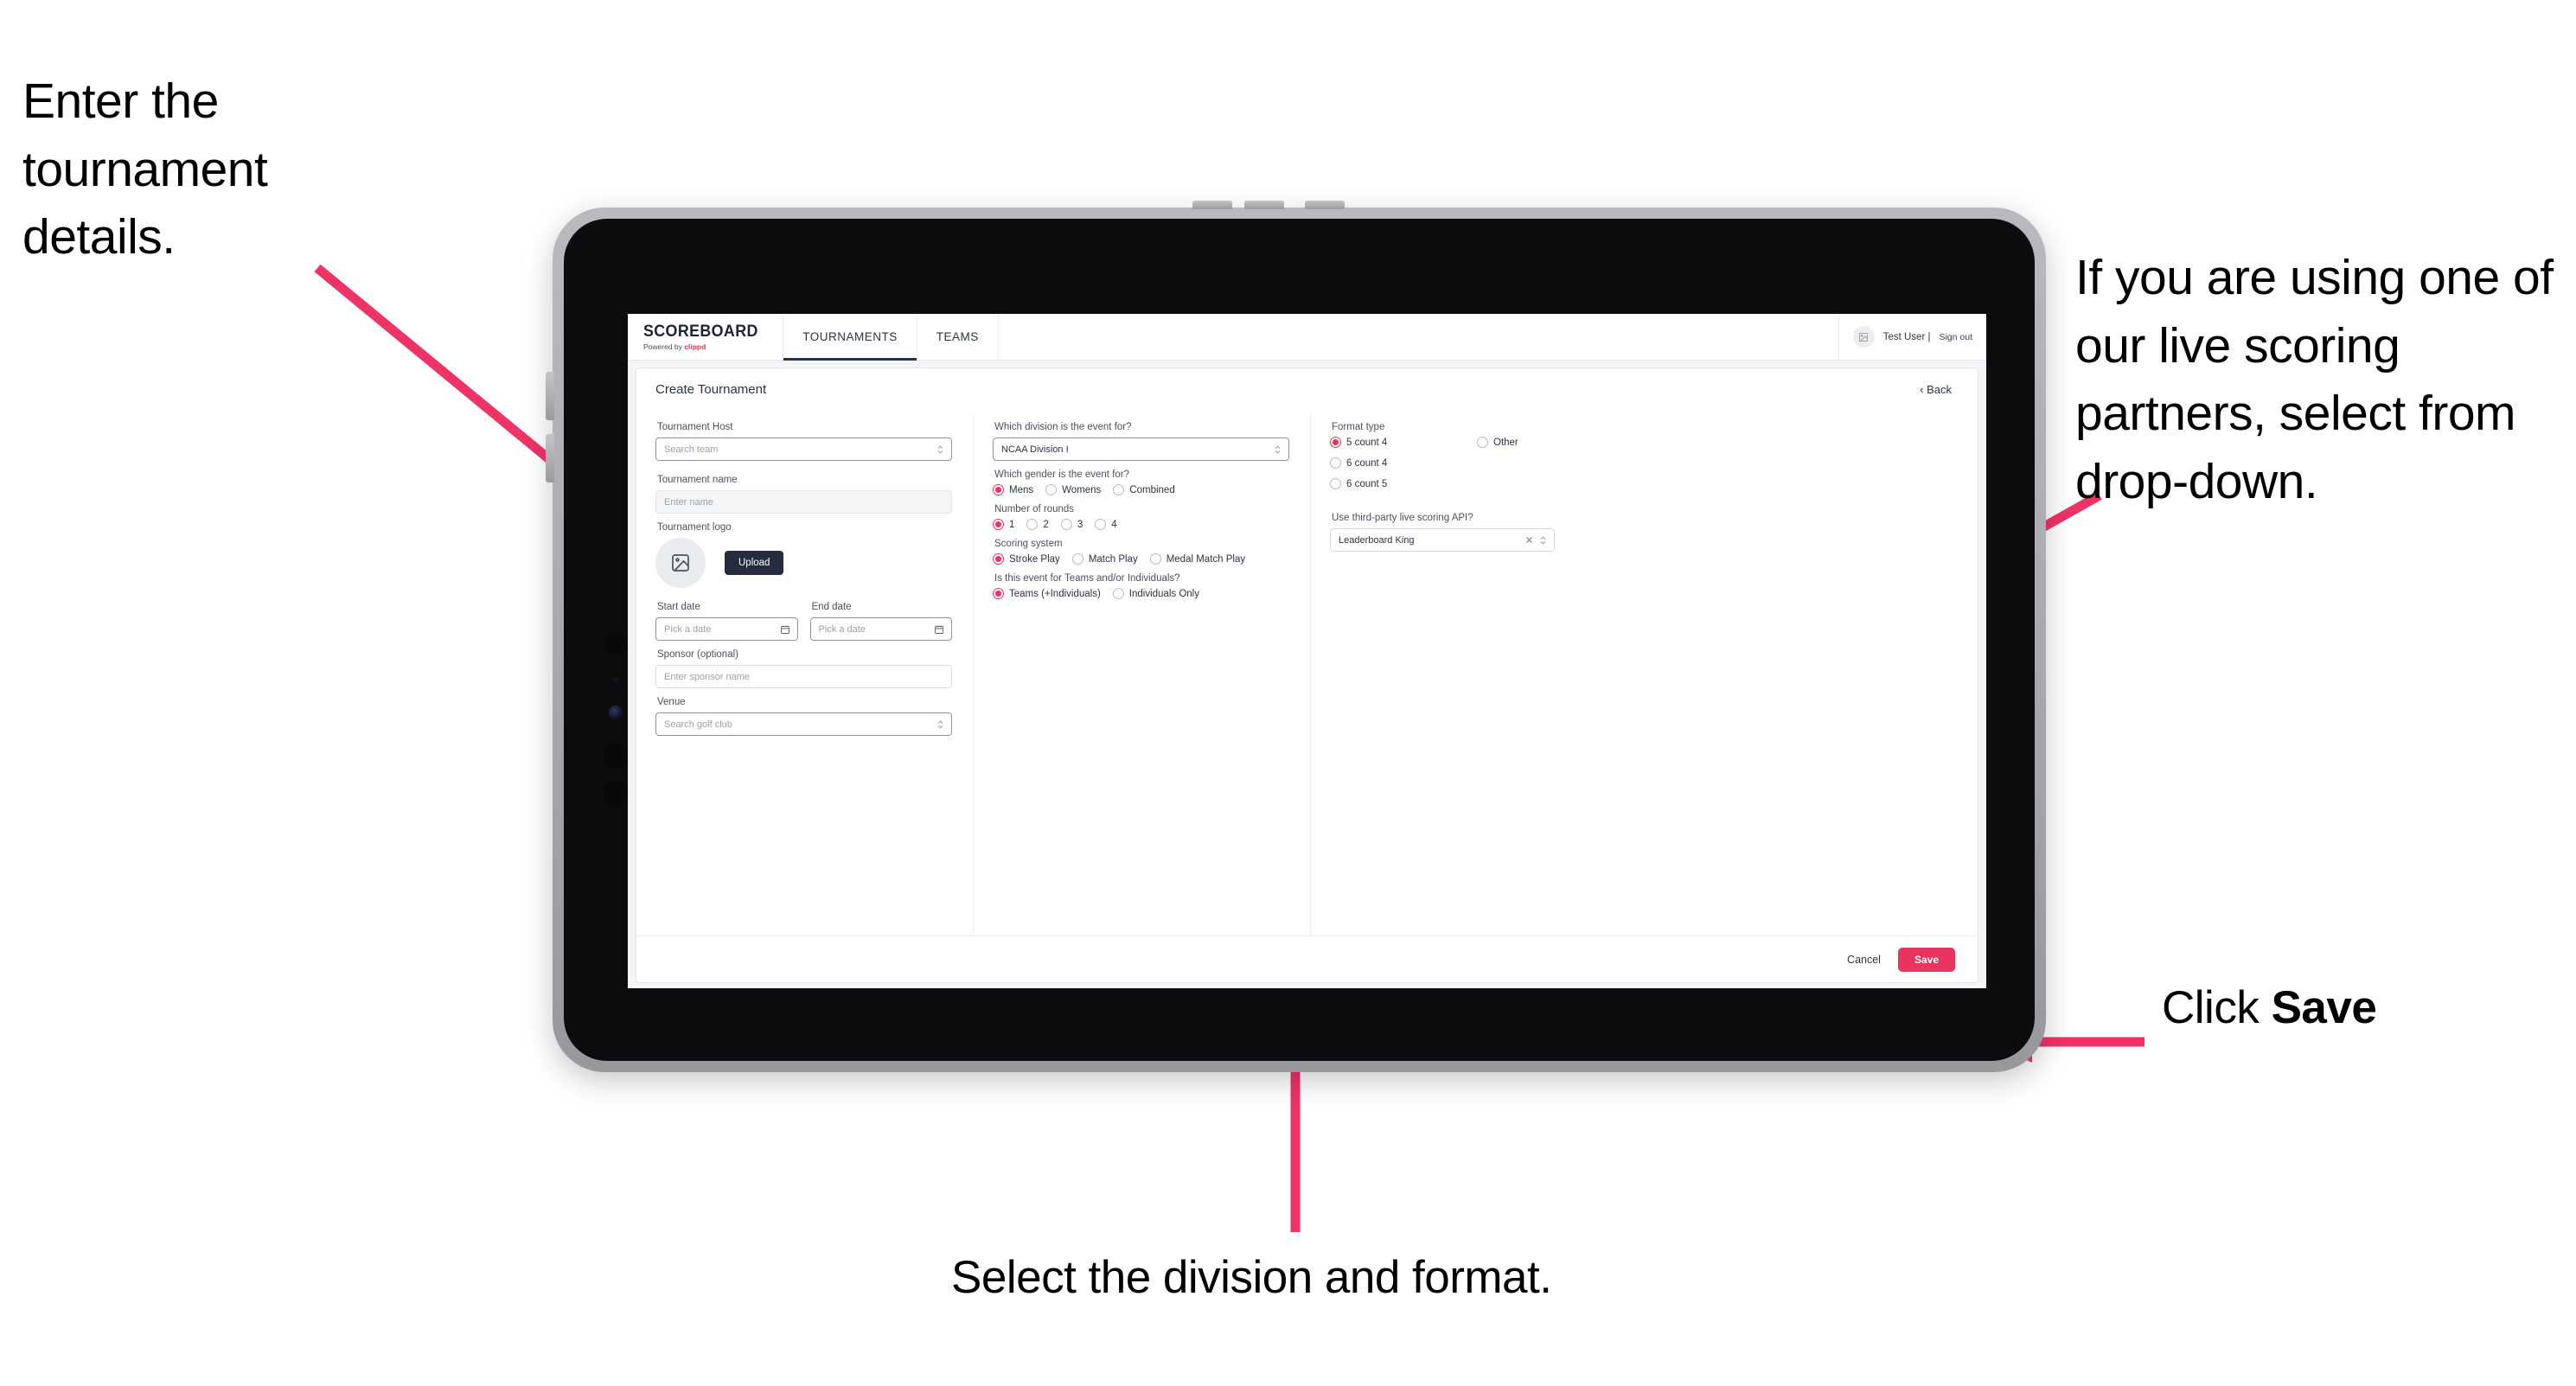  What do you see at coordinates (1926, 960) in the screenshot?
I see `save-button: Save` at bounding box center [1926, 960].